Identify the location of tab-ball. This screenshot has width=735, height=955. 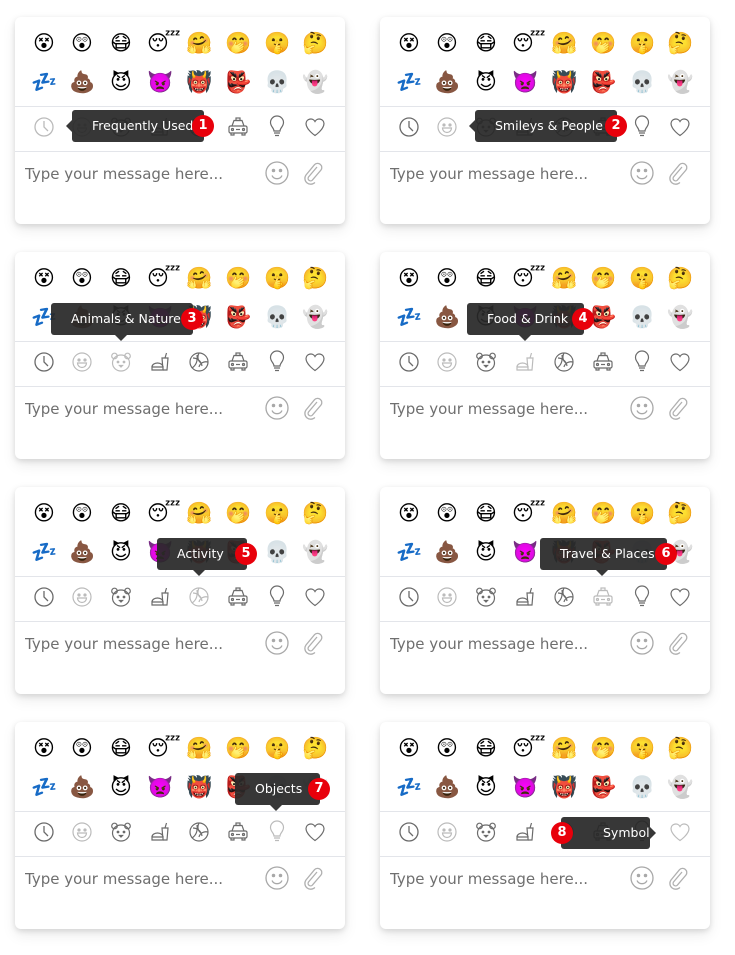
(199, 362).